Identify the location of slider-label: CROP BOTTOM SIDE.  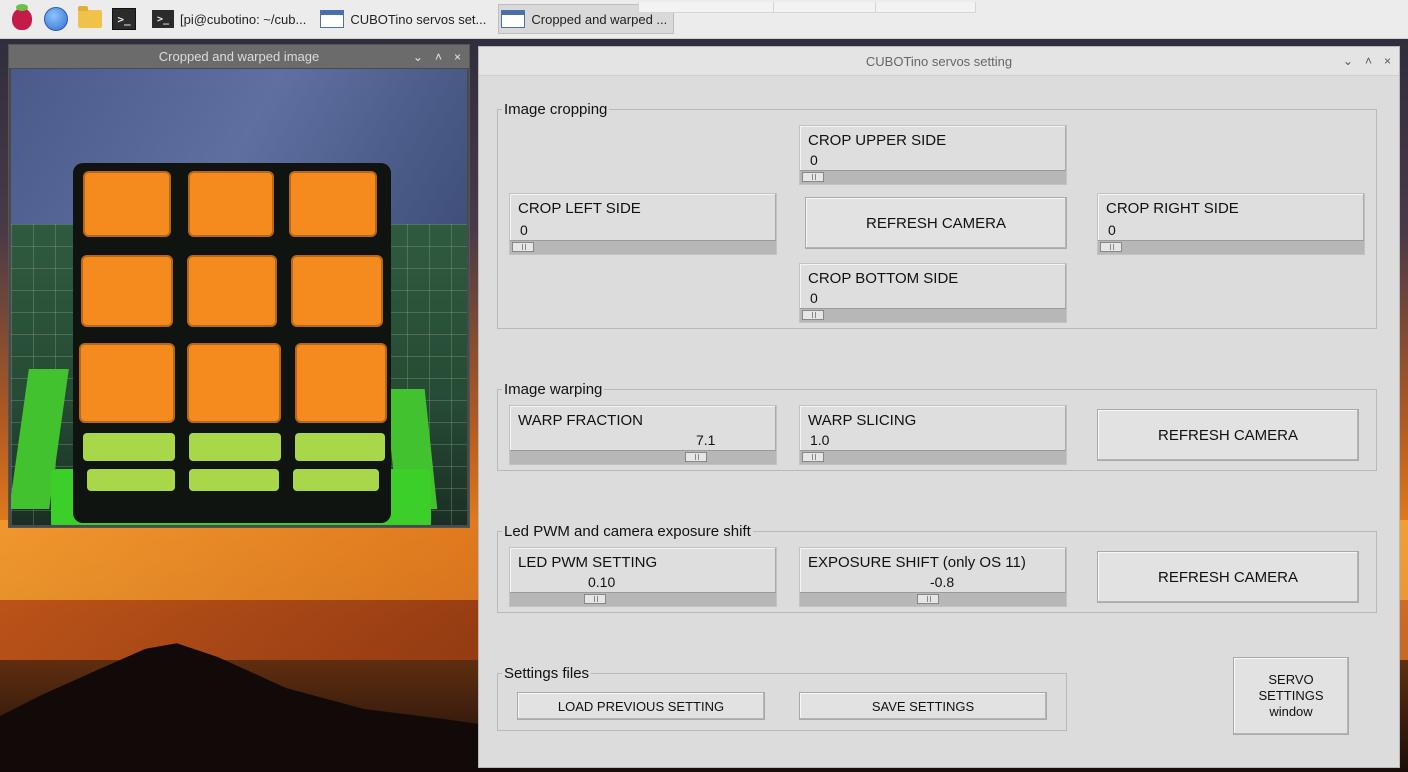
(883, 278).